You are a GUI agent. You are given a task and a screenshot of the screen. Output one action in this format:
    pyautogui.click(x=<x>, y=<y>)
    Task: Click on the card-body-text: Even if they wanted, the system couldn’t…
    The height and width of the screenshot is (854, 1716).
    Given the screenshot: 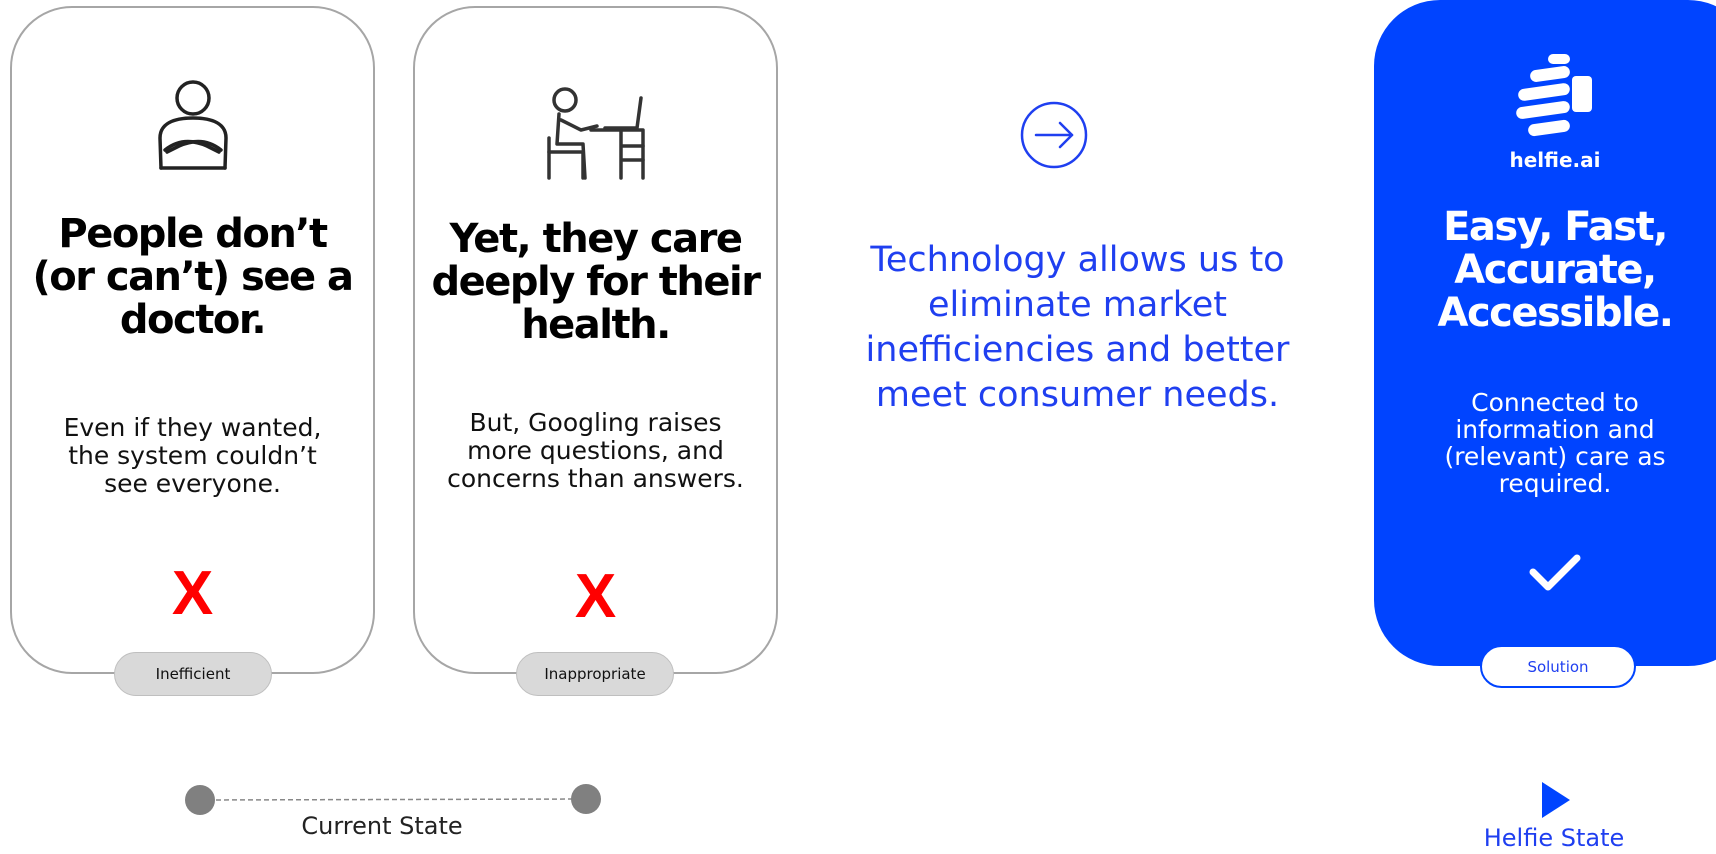 What is the action you would take?
    pyautogui.click(x=192, y=455)
    